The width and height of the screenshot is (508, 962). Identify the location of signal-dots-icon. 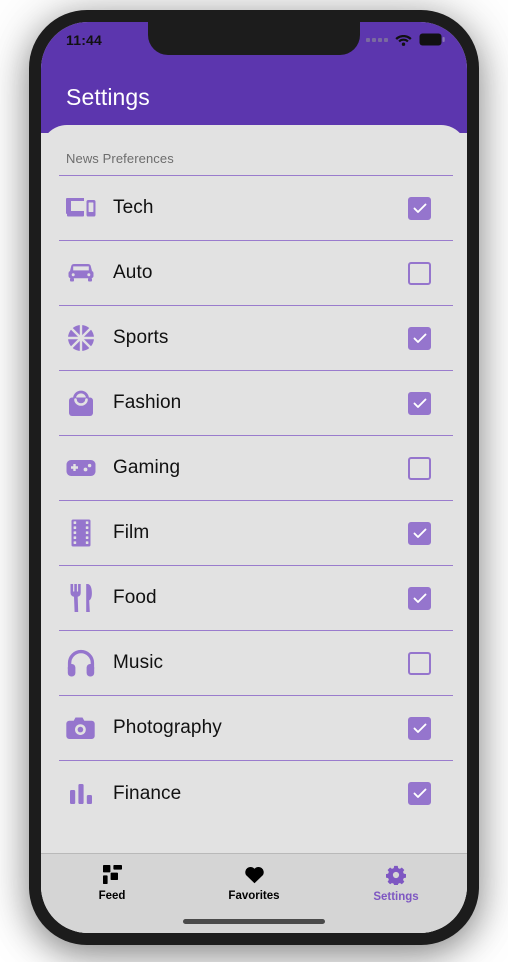
(377, 39).